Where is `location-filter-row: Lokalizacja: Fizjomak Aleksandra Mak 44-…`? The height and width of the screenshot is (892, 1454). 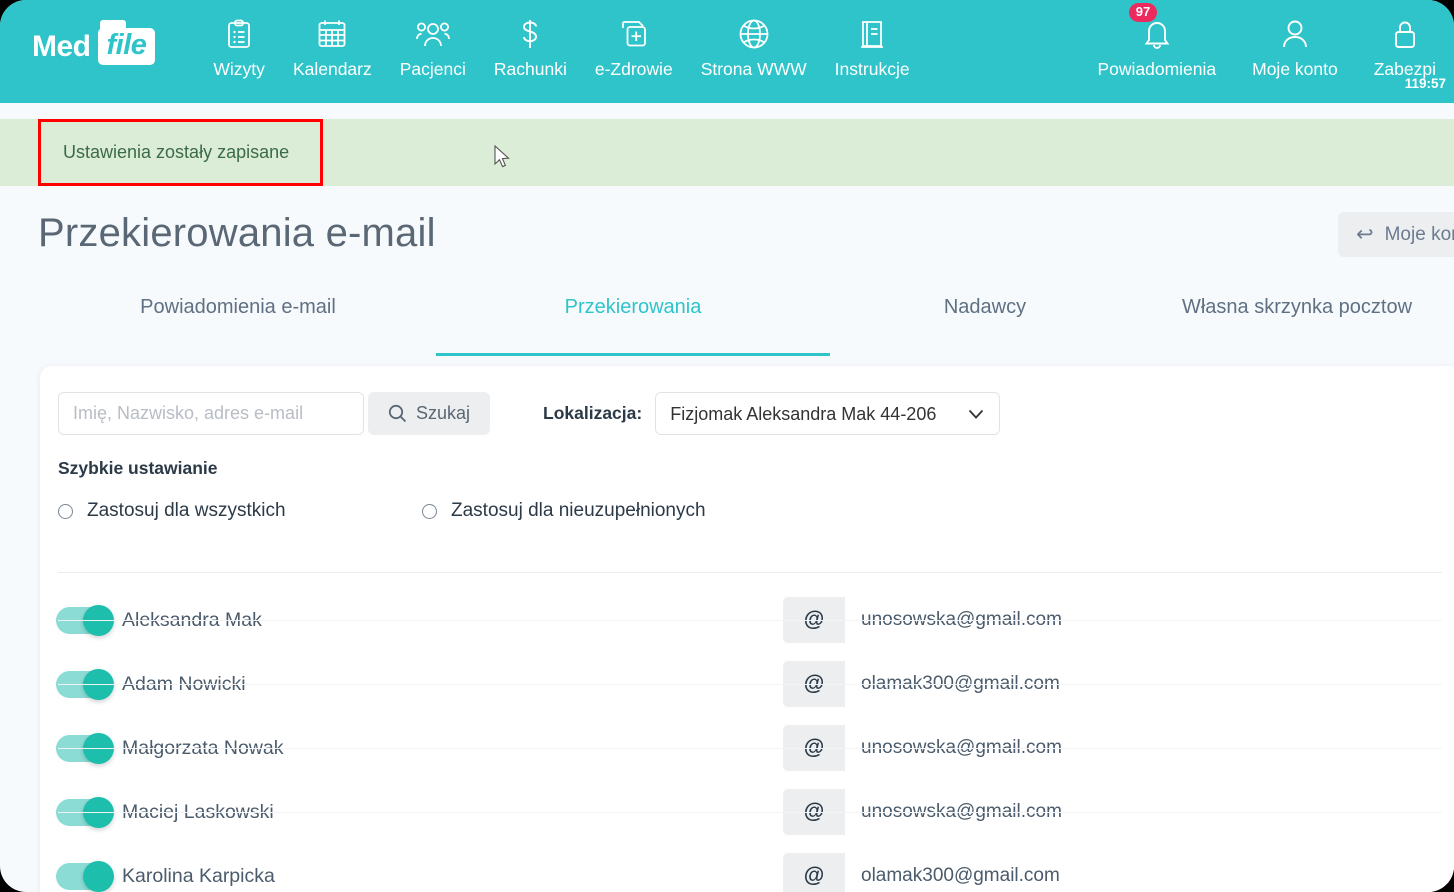 location-filter-row: Lokalizacja: Fizjomak Aleksandra Mak 44-… is located at coordinates (772, 413).